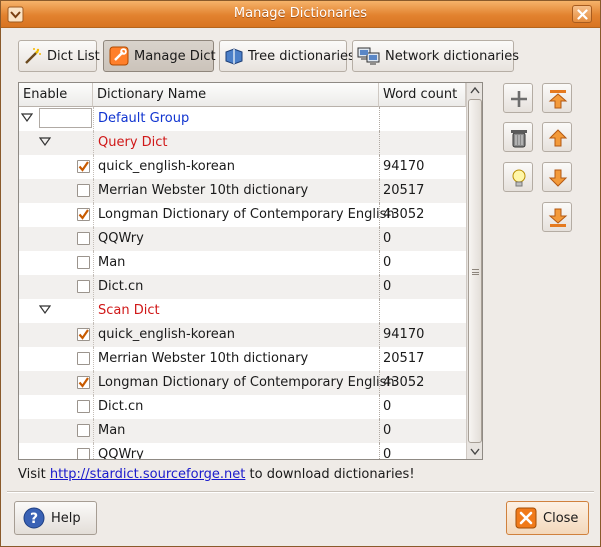 This screenshot has width=601, height=547. What do you see at coordinates (435, 56) in the screenshot?
I see `network-dictionaries-button: Network dictionaries` at bounding box center [435, 56].